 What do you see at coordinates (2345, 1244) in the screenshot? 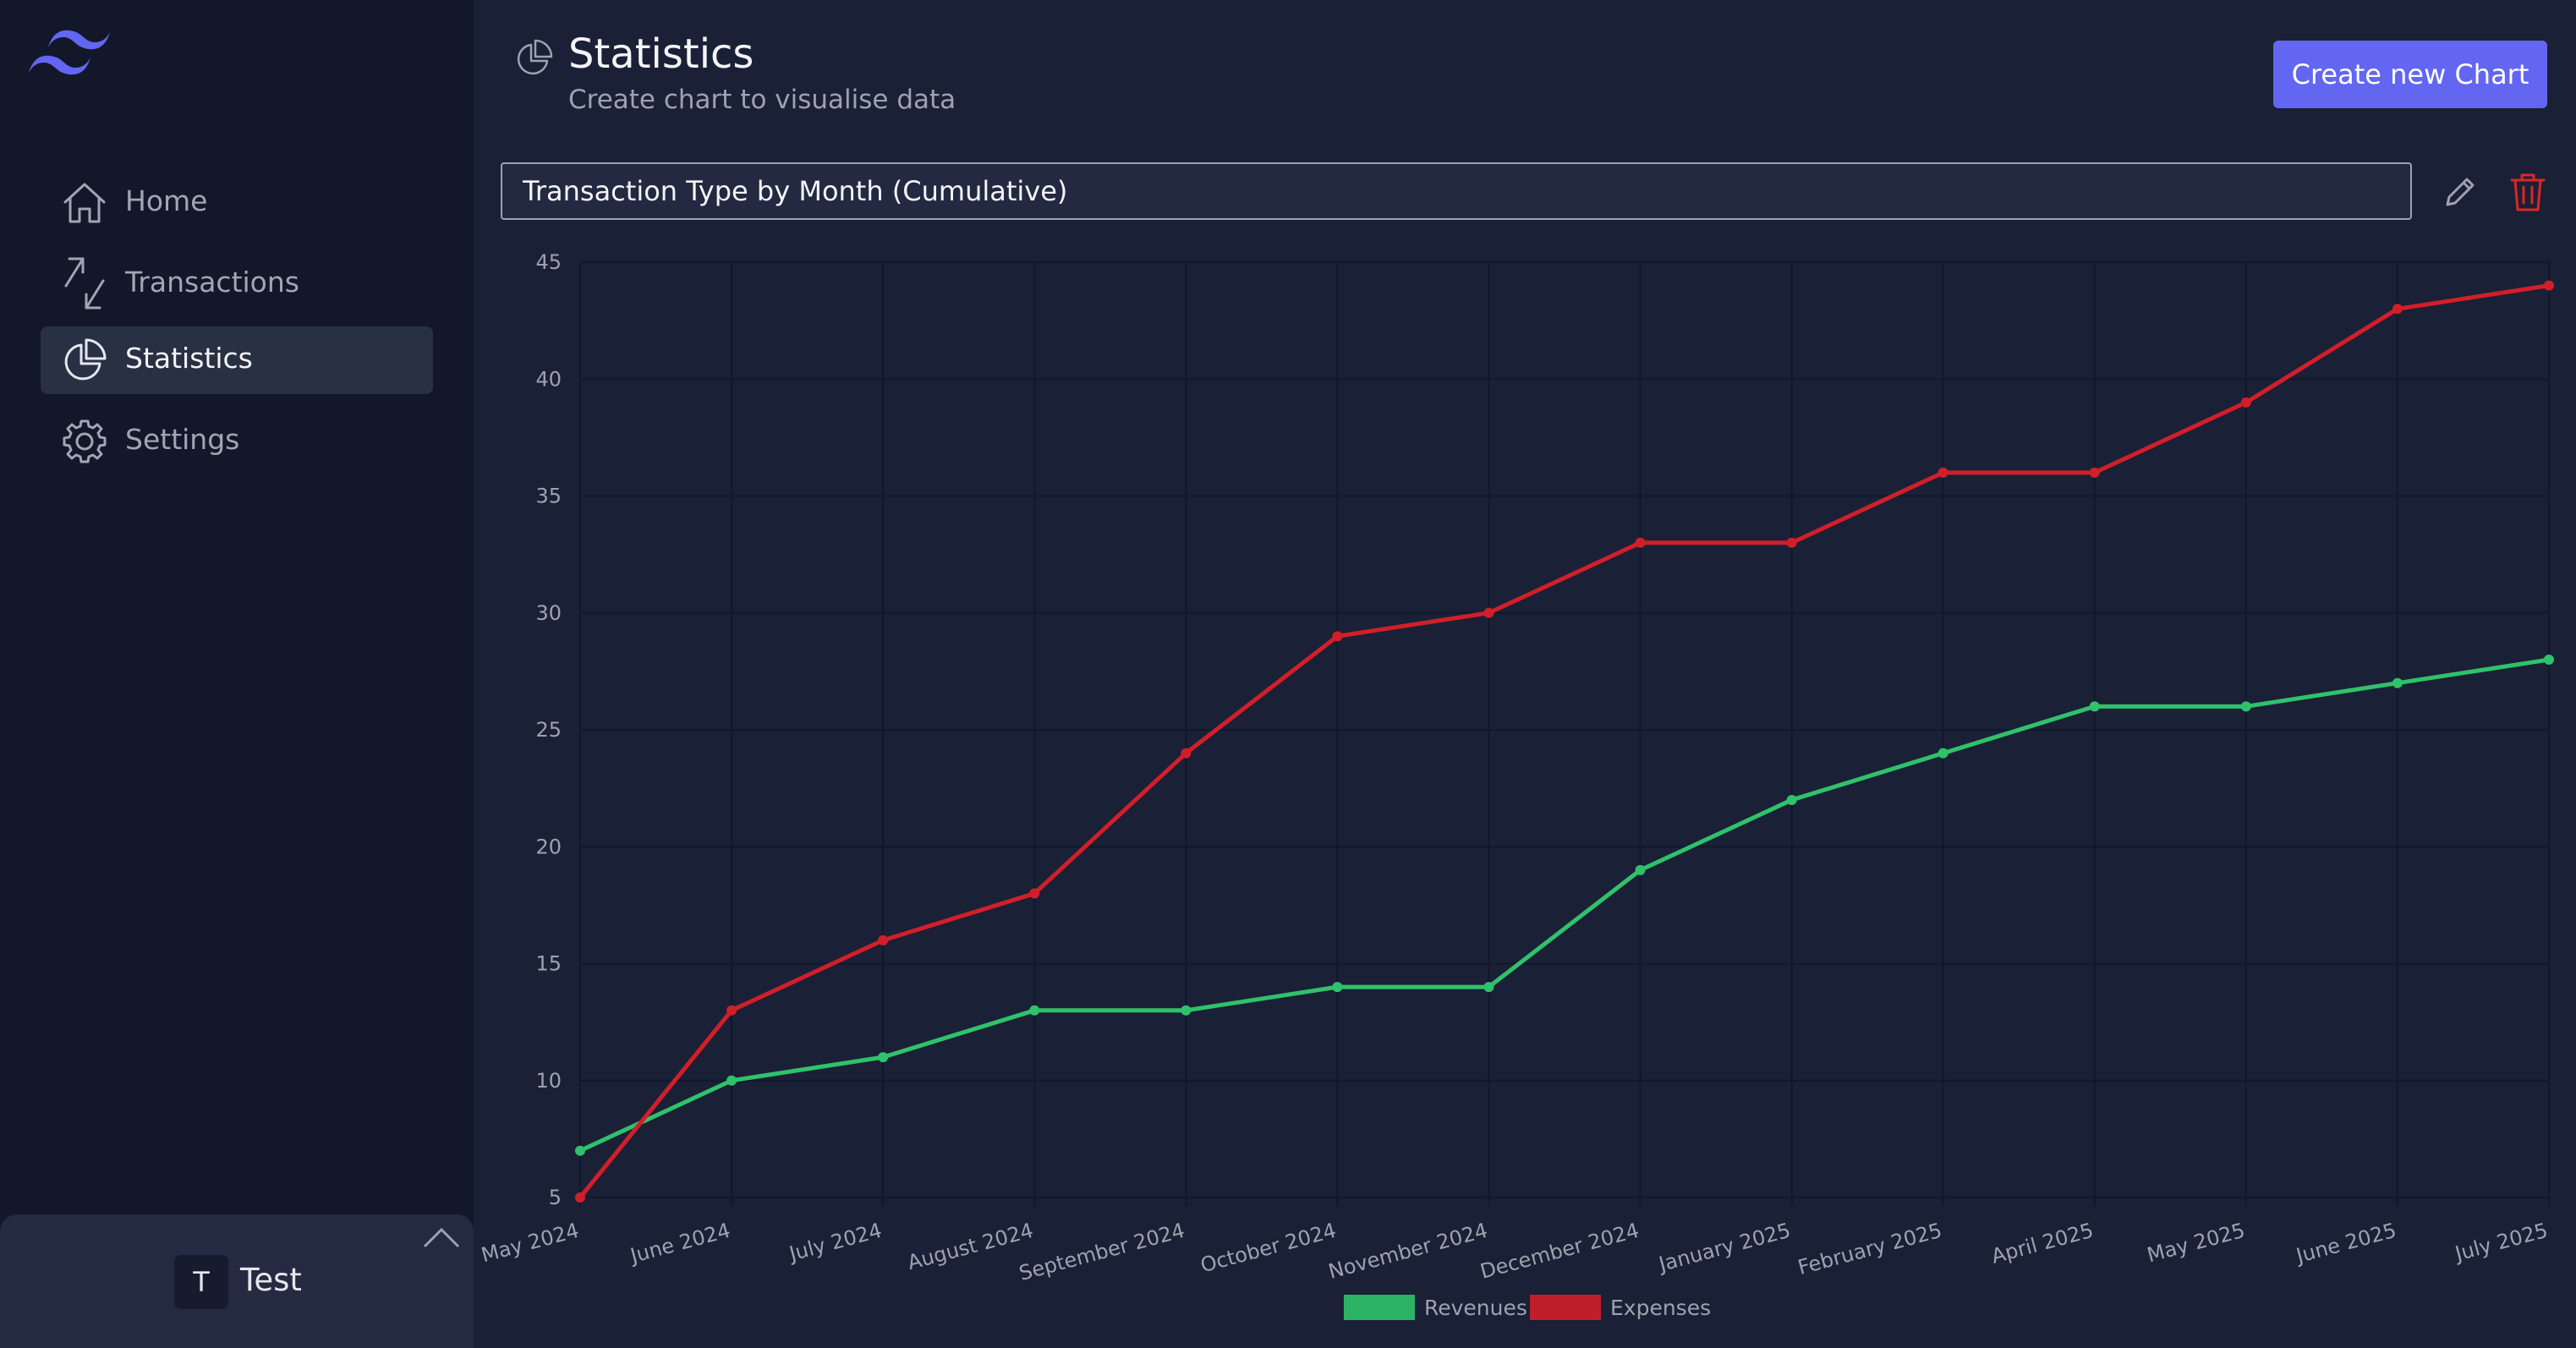
I see `x-tick-label: June 2025` at bounding box center [2345, 1244].